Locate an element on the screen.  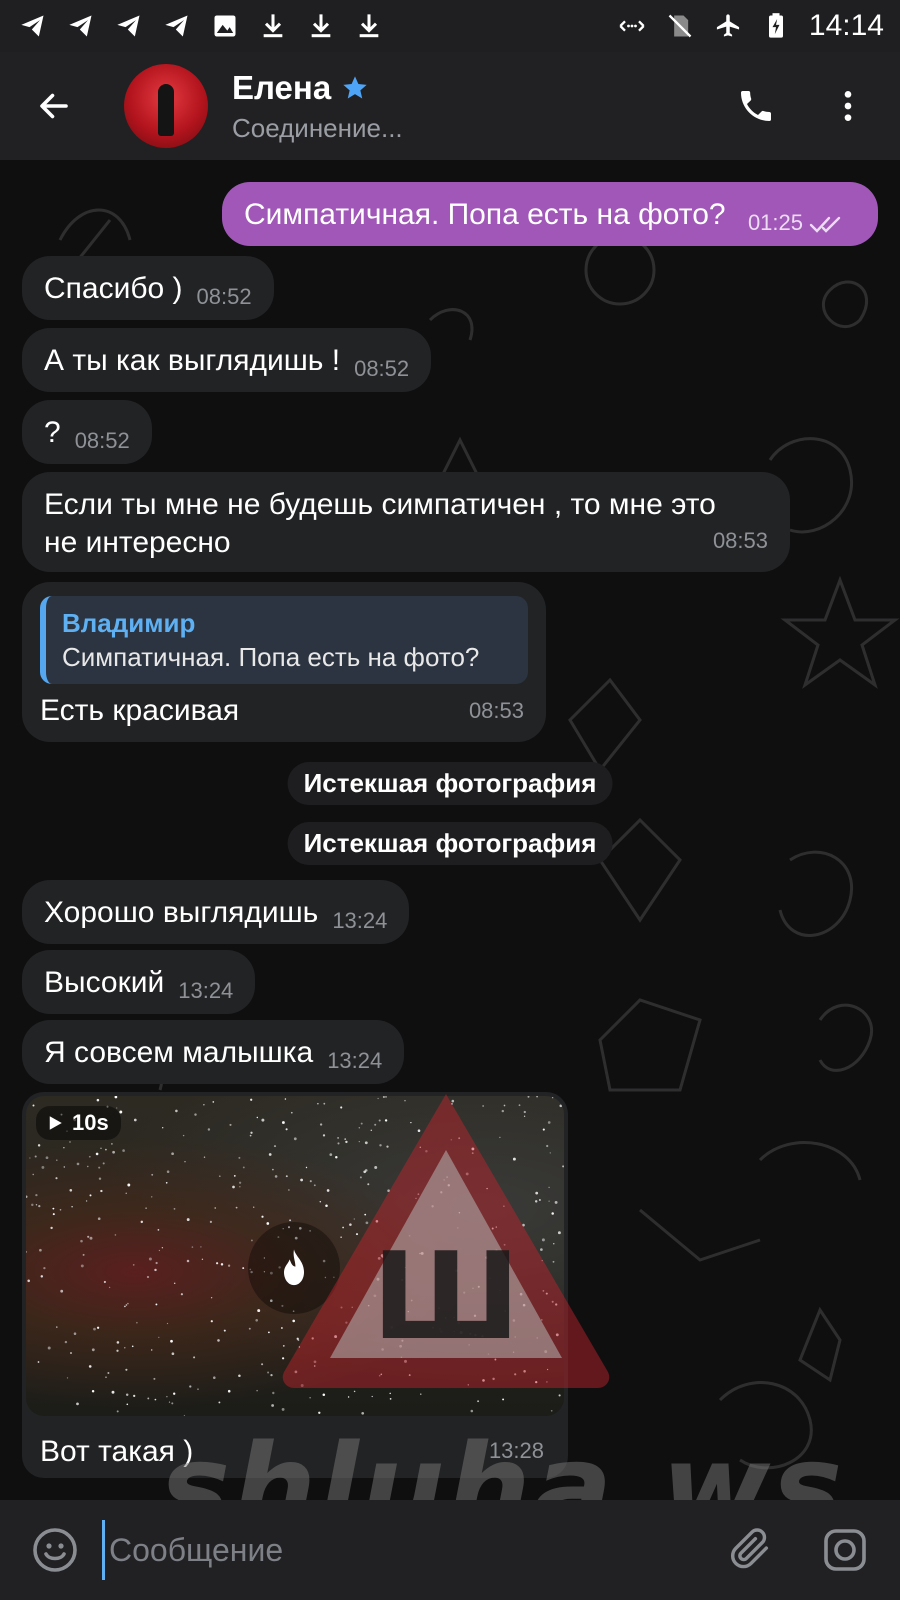
video-message-button is located at coordinates (845, 1550).